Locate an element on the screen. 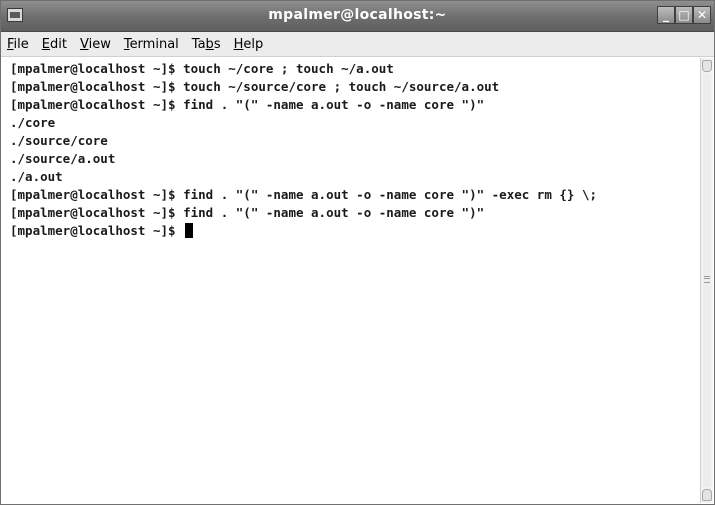  title-bar: mpalmer@localhost:~ _ □ ✕ is located at coordinates (357, 16).